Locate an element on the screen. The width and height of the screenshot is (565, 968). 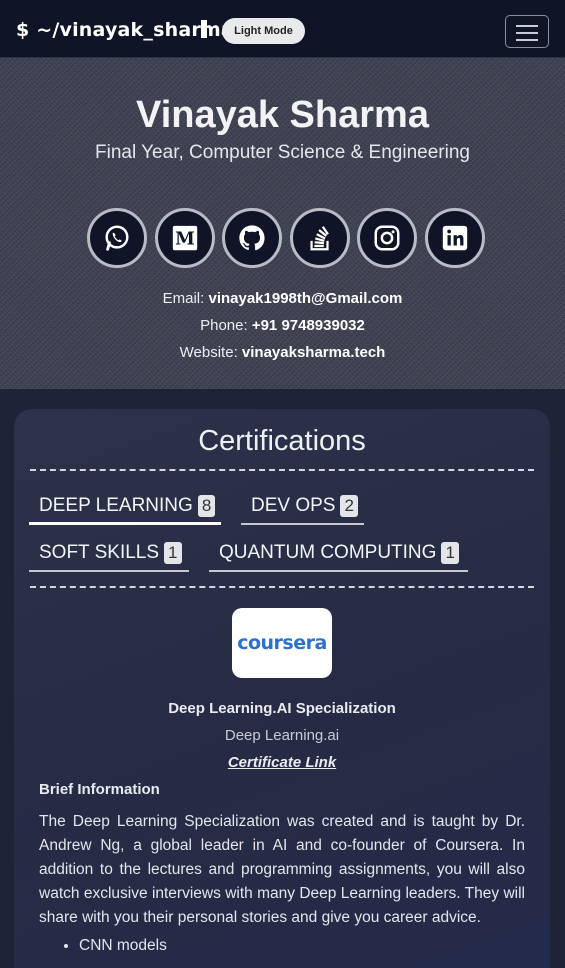
brief-info-heading: Brief Information is located at coordinates (99, 789).